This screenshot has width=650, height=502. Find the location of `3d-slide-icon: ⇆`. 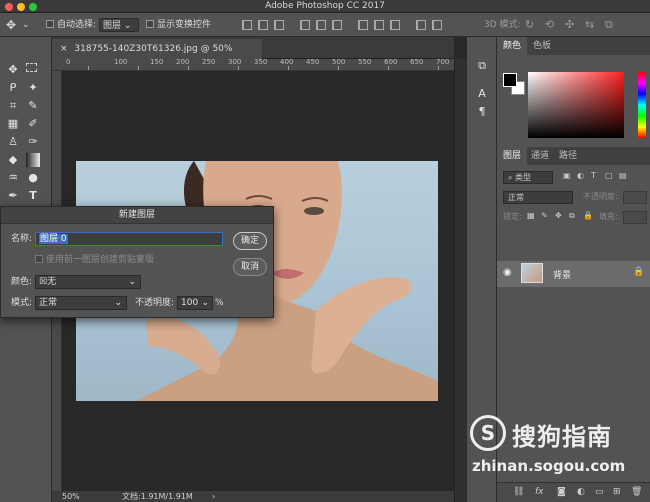

3d-slide-icon: ⇆ is located at coordinates (589, 25).